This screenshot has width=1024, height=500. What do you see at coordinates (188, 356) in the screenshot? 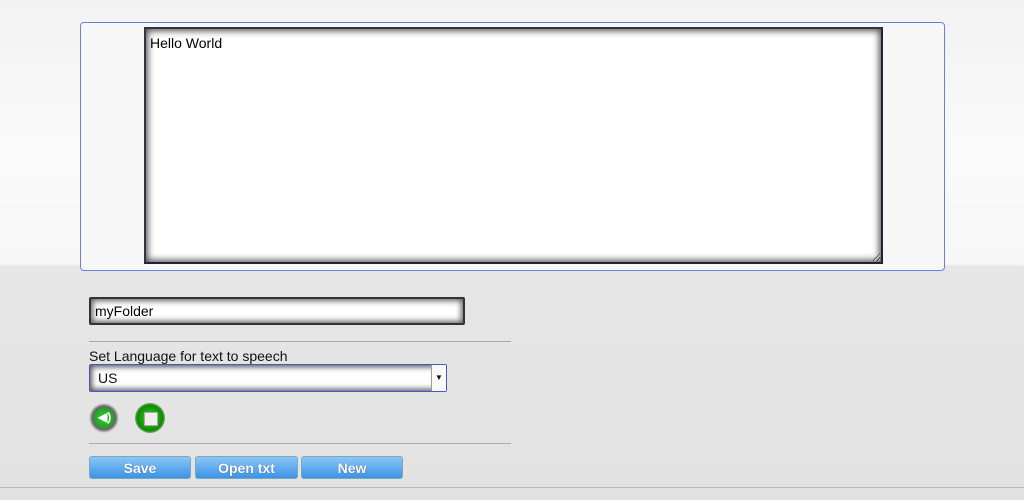
I see `language-label: Set Language for text to speech` at bounding box center [188, 356].